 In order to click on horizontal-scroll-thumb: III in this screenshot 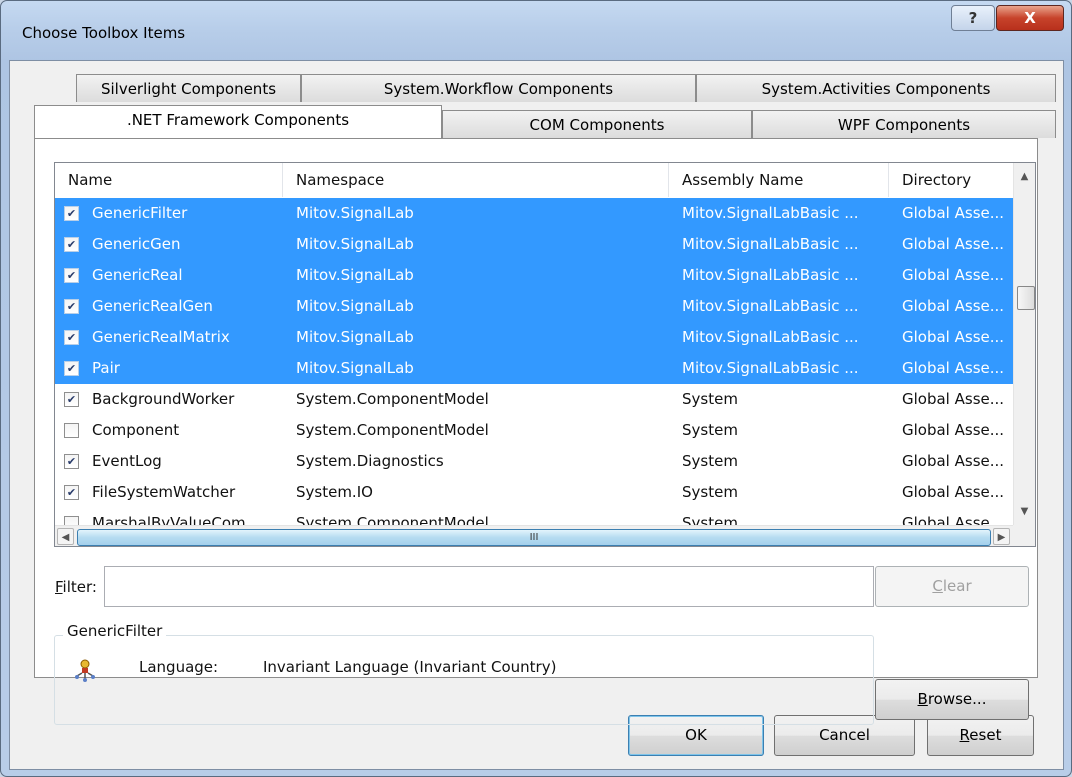, I will do `click(534, 537)`.